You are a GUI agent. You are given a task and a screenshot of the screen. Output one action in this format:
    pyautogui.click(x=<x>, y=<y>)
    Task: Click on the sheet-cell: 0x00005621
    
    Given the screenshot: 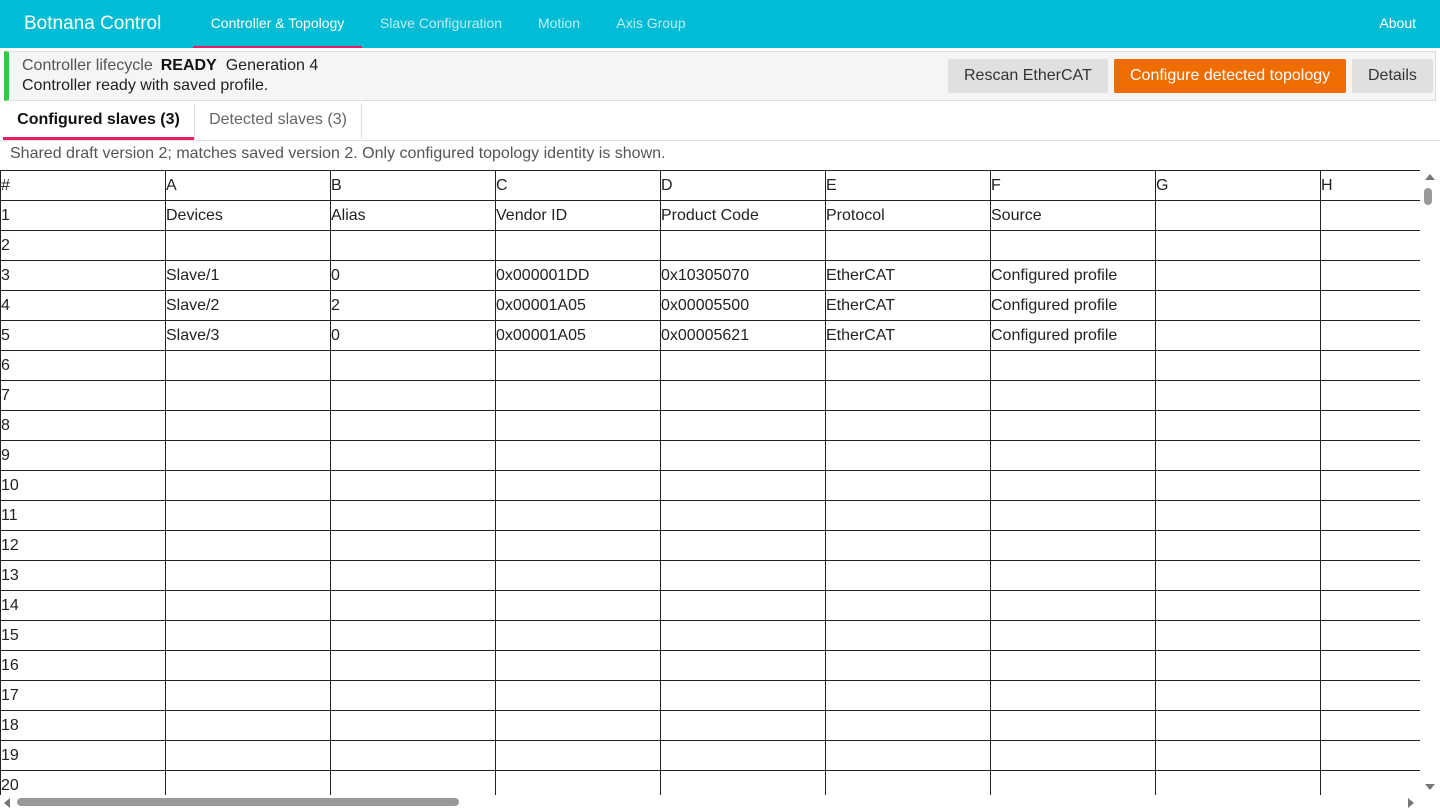 What is the action you would take?
    pyautogui.click(x=743, y=335)
    